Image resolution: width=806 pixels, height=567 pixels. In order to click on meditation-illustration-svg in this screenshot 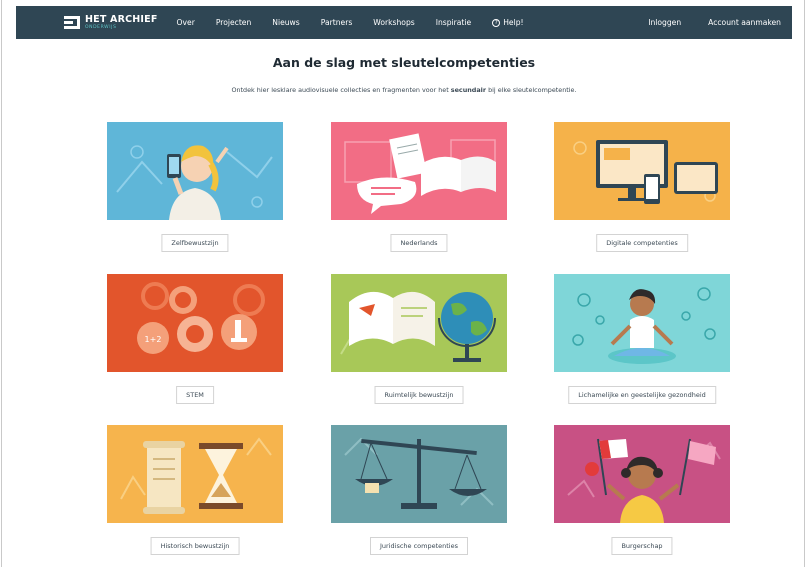, I will do `click(642, 323)`.